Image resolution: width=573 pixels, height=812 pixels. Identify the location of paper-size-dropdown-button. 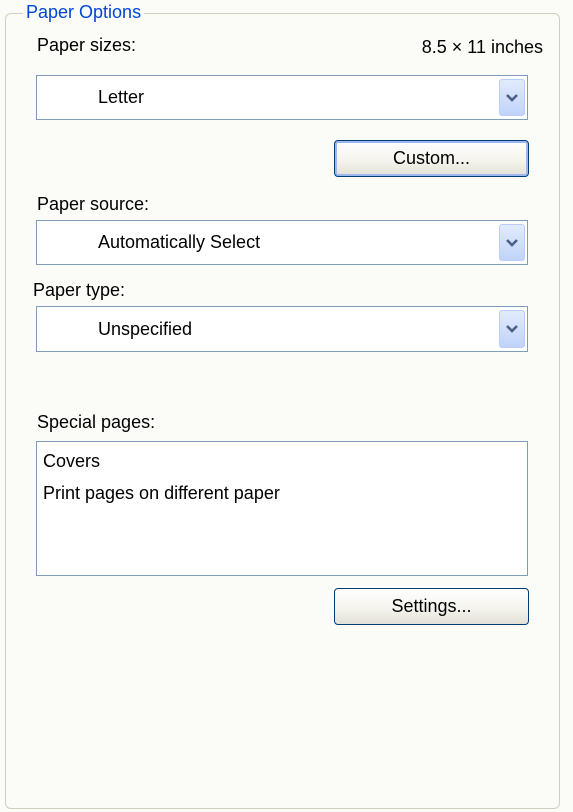
(512, 97).